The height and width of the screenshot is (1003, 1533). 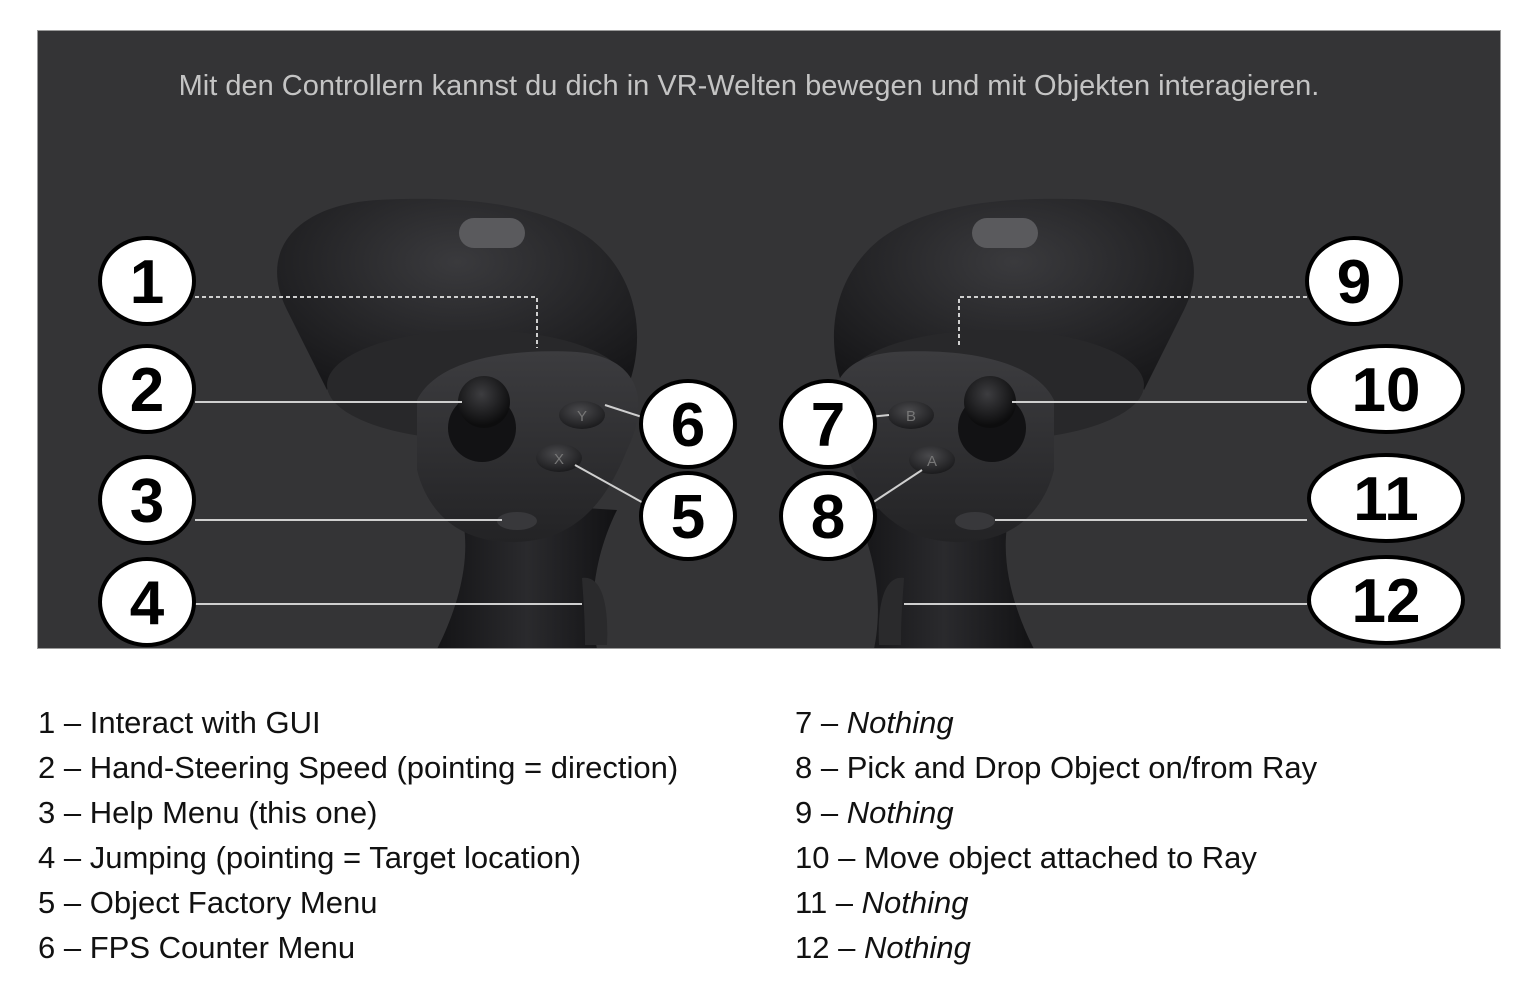 I want to click on legend-item: 4 – Jumping (pointing = Target location), so click(x=310, y=857).